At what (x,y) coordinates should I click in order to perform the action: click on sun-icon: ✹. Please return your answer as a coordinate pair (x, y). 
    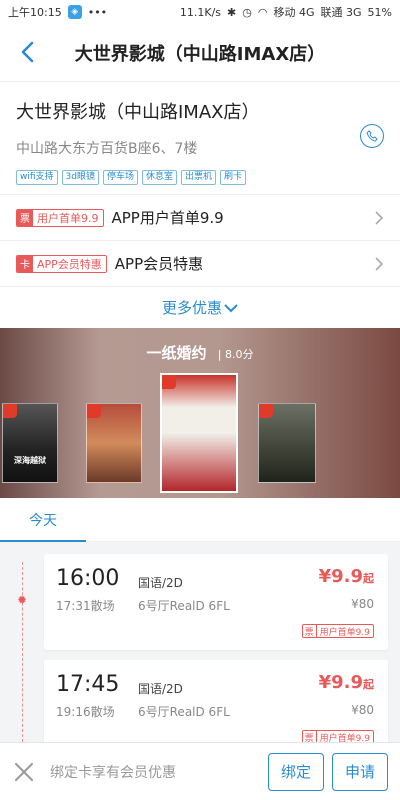
    Looking at the image, I should click on (22, 600).